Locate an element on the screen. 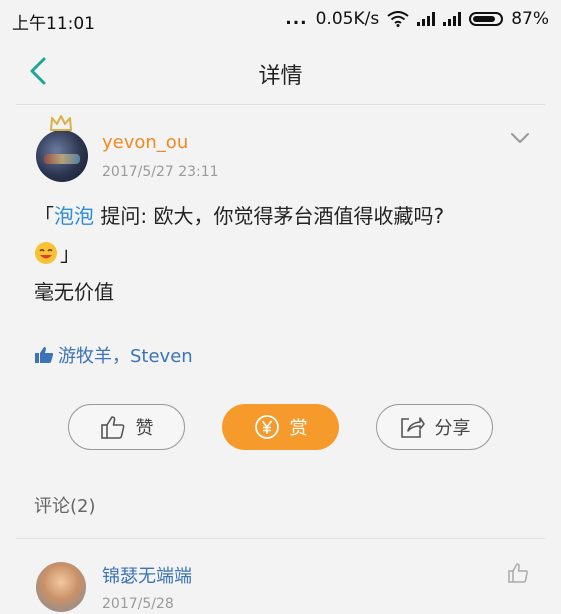  battery-level: 87% is located at coordinates (530, 19).